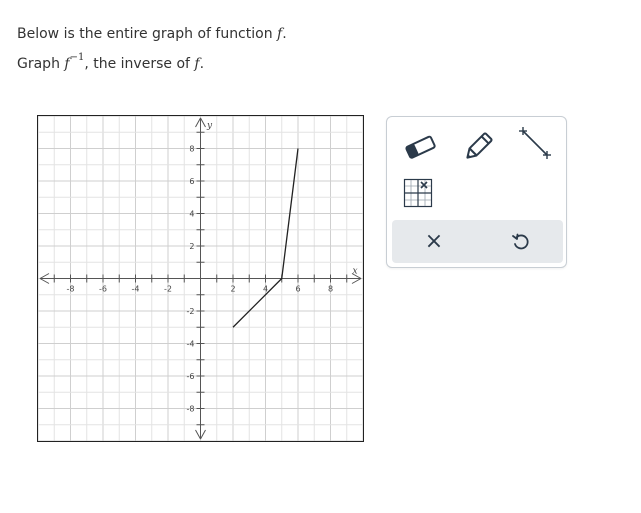 This screenshot has height=513, width=641. I want to click on y-axis-label: y, so click(209, 126).